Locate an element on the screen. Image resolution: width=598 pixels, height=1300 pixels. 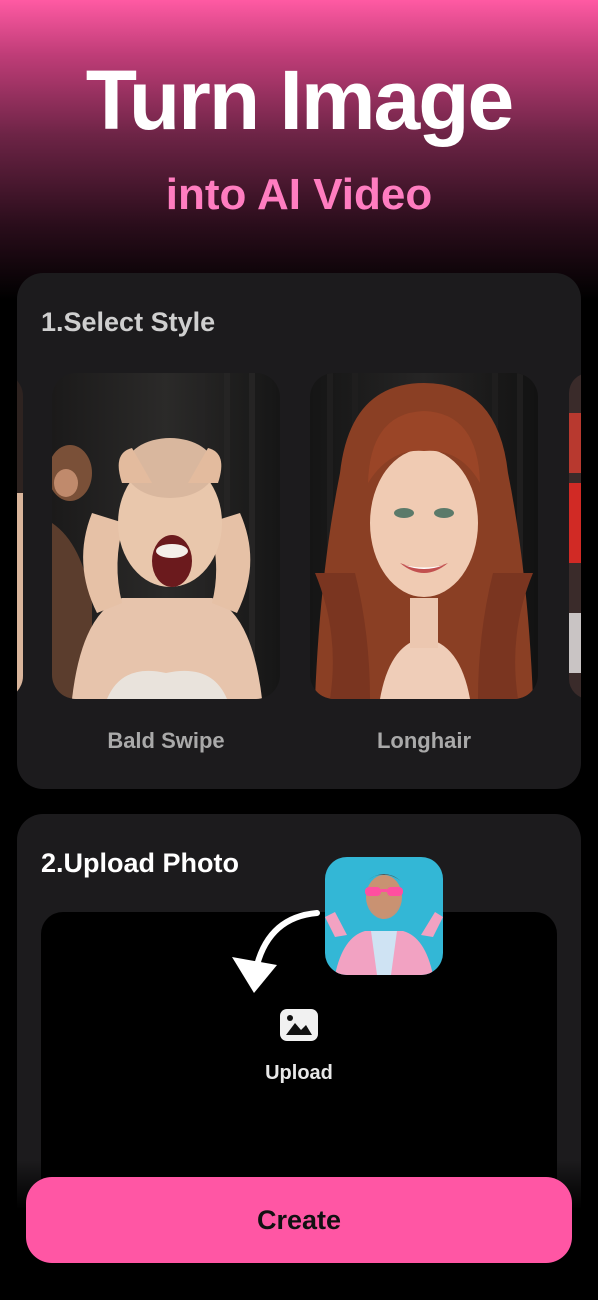
style-thumbnail-partial-left is located at coordinates (20, 536).